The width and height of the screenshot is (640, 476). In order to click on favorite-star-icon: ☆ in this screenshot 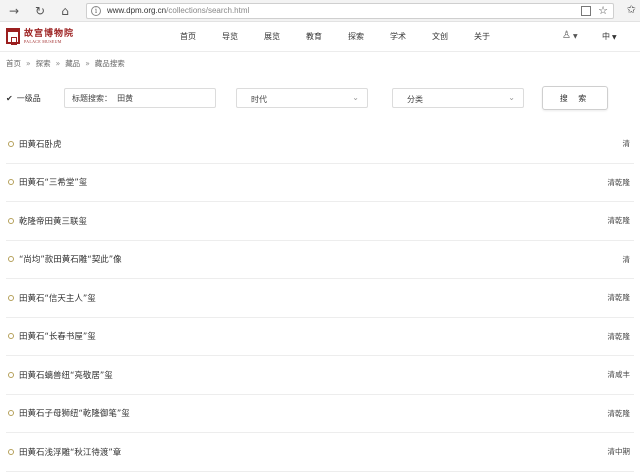, I will do `click(603, 10)`.